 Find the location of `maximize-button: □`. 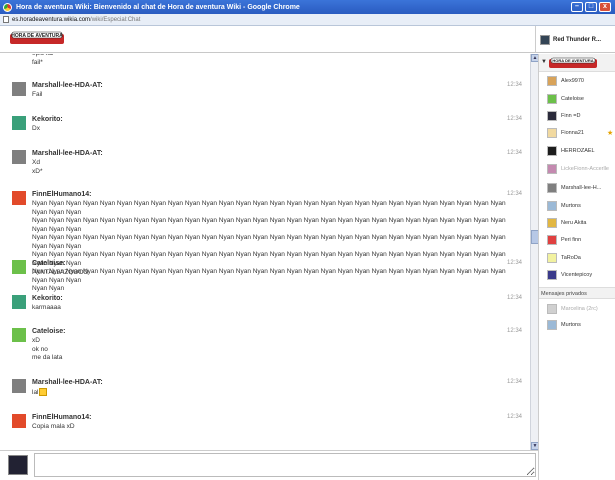

maximize-button: □ is located at coordinates (591, 7).